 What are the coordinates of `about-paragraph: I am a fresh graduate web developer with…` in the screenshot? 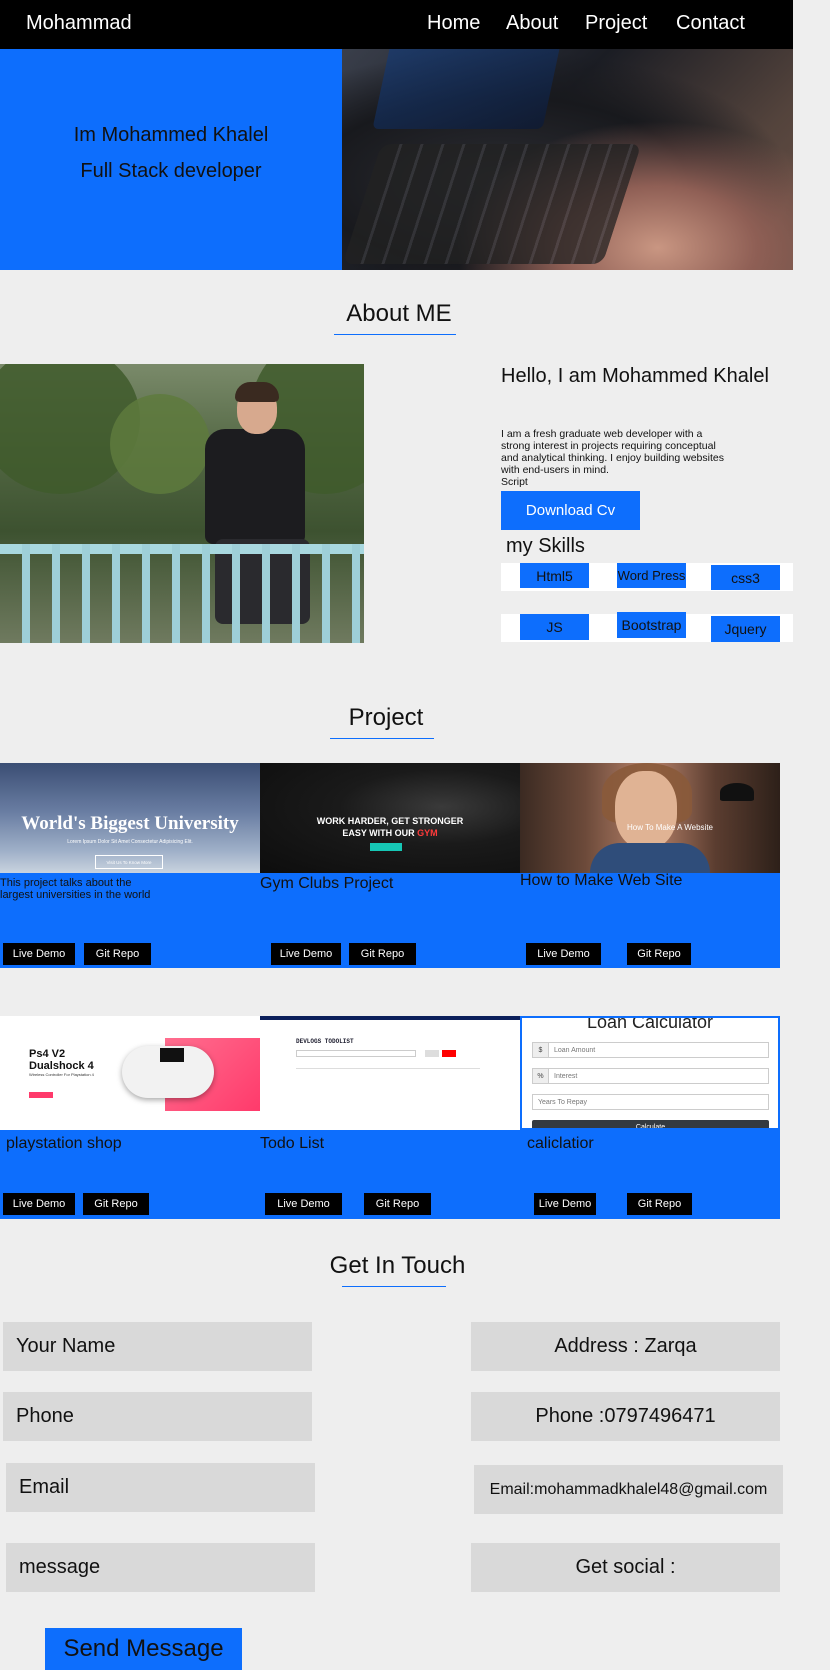 It's located at (612, 452).